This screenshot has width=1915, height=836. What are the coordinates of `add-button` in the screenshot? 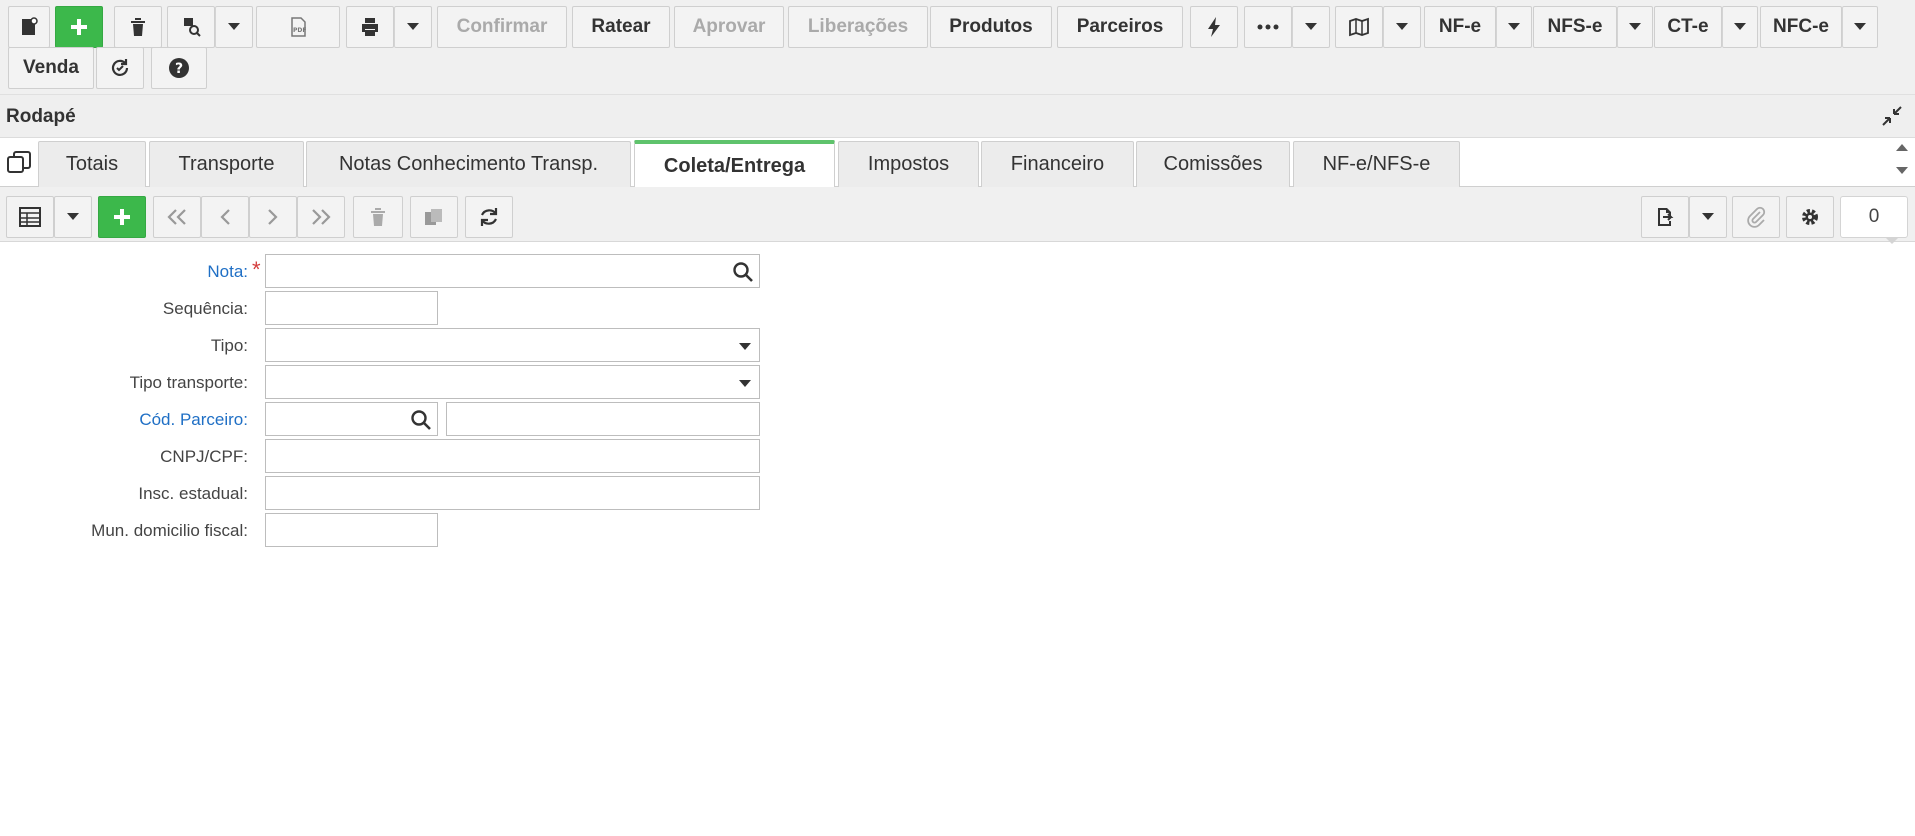 It's located at (79, 27).